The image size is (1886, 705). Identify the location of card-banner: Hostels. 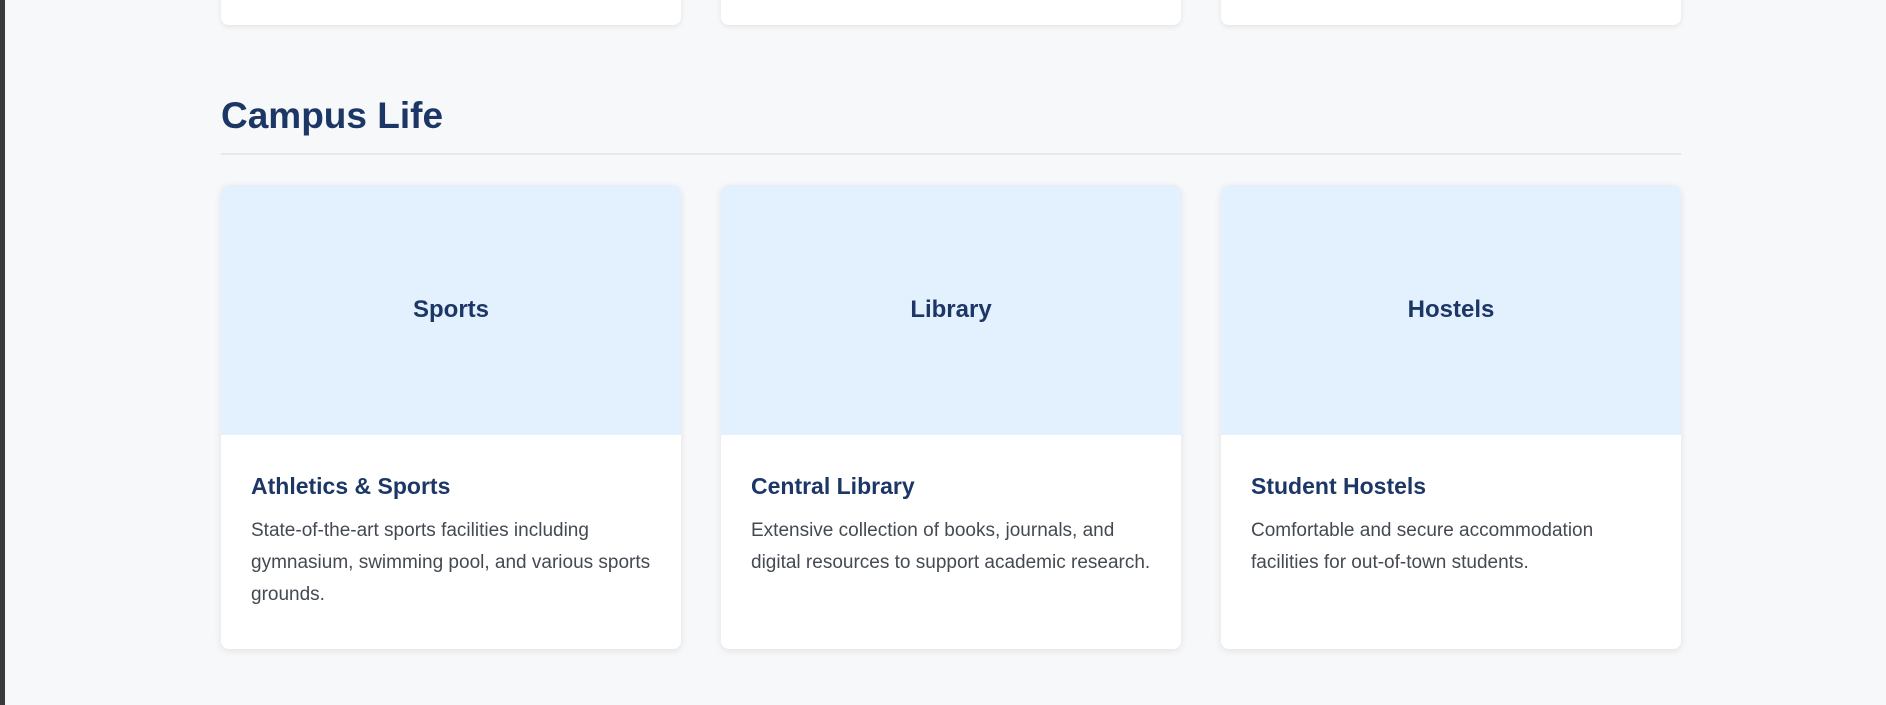
(1451, 310).